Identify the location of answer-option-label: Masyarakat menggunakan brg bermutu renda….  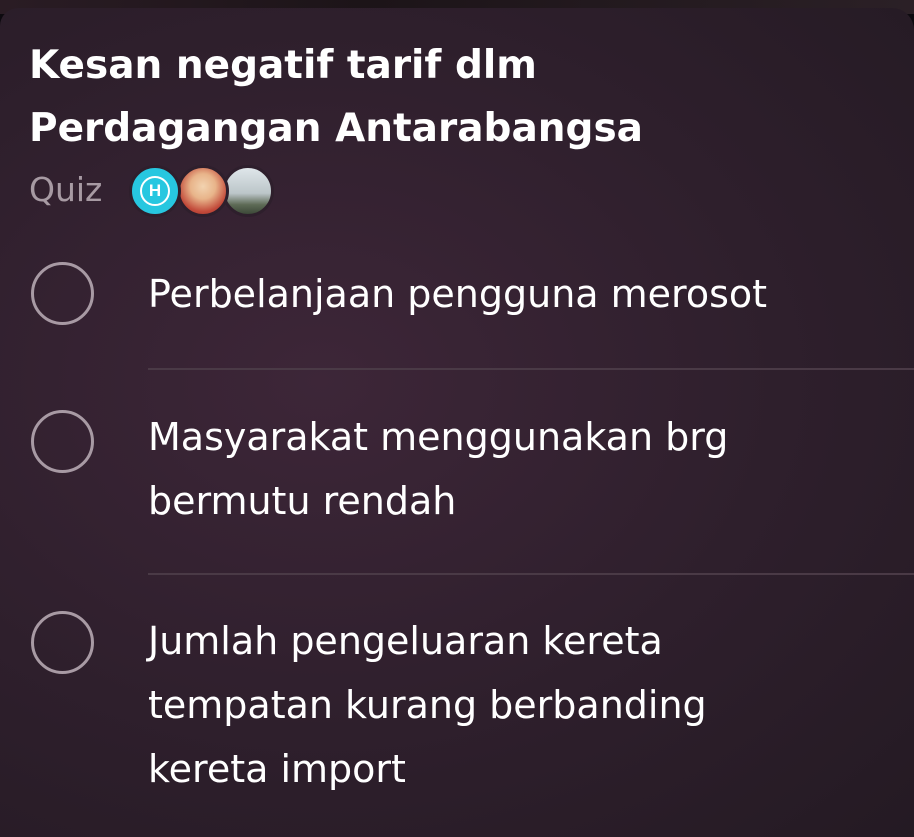
(528, 469).